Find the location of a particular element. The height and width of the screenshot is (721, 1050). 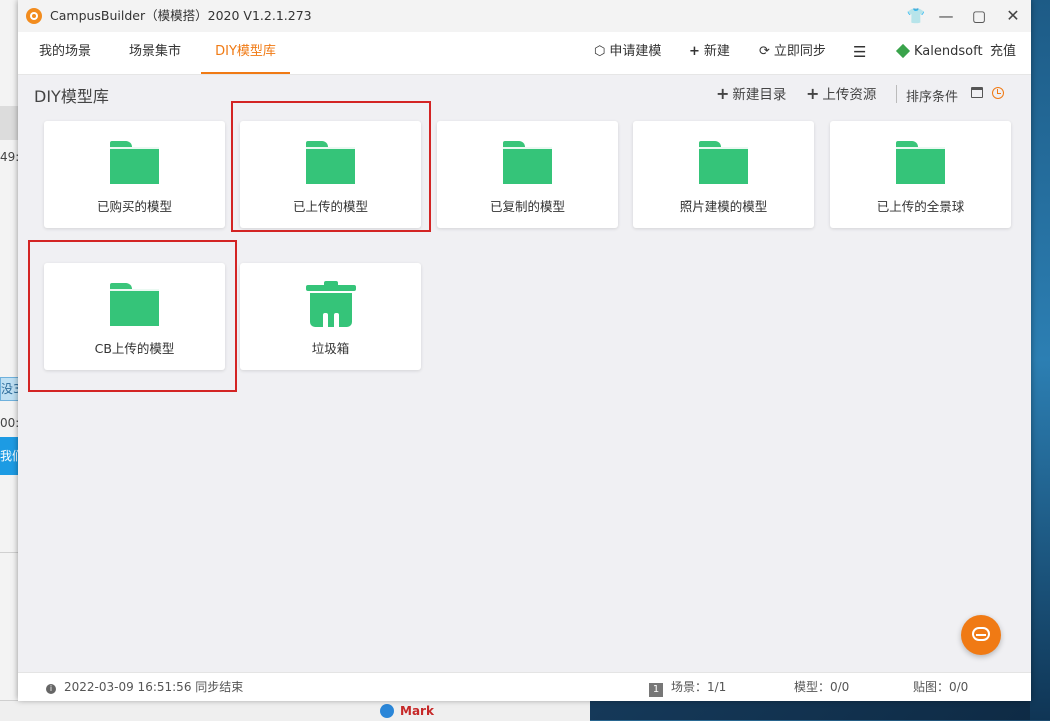

bg-fragment-time: 49:1 is located at coordinates (10, 157).